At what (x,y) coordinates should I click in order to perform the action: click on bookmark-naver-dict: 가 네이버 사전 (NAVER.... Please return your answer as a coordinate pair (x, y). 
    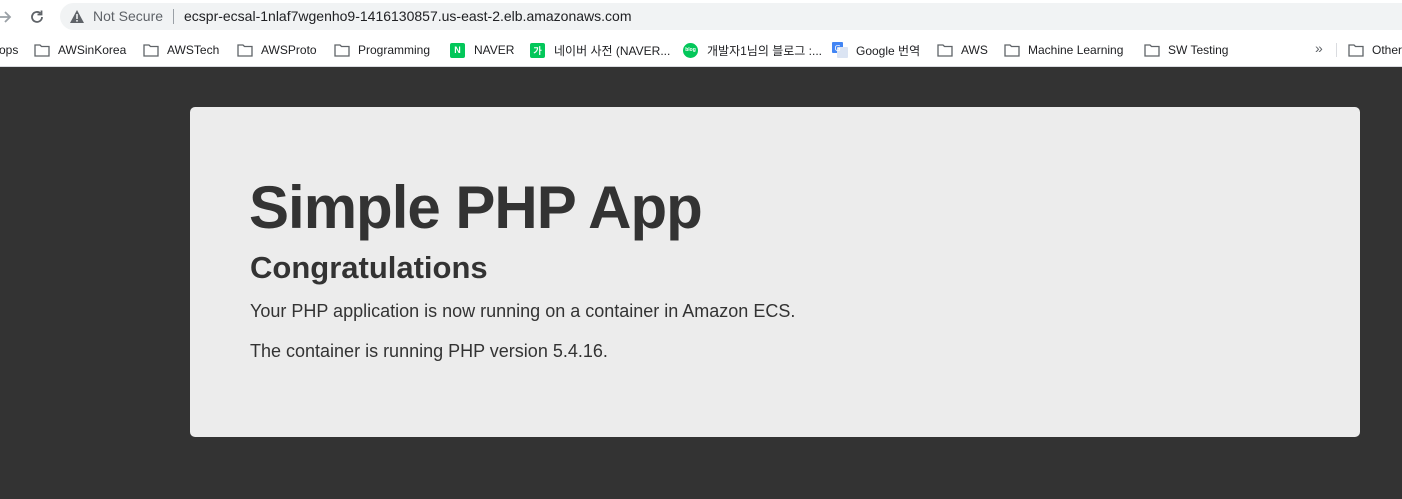
    Looking at the image, I should click on (600, 50).